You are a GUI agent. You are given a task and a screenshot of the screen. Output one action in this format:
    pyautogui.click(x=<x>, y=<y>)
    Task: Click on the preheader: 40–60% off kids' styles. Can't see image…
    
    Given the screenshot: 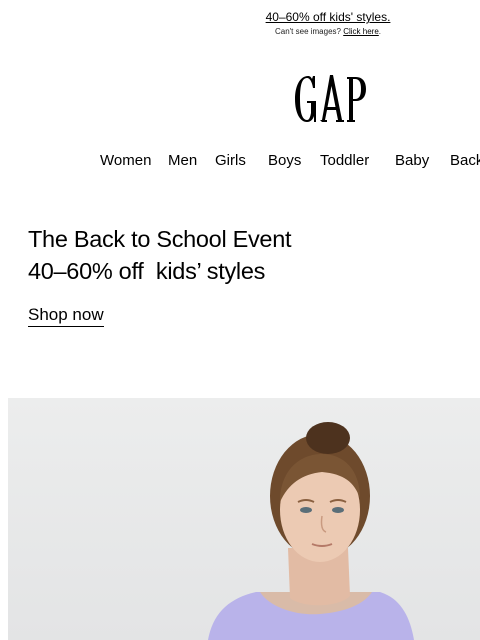 What is the action you would take?
    pyautogui.click(x=328, y=23)
    